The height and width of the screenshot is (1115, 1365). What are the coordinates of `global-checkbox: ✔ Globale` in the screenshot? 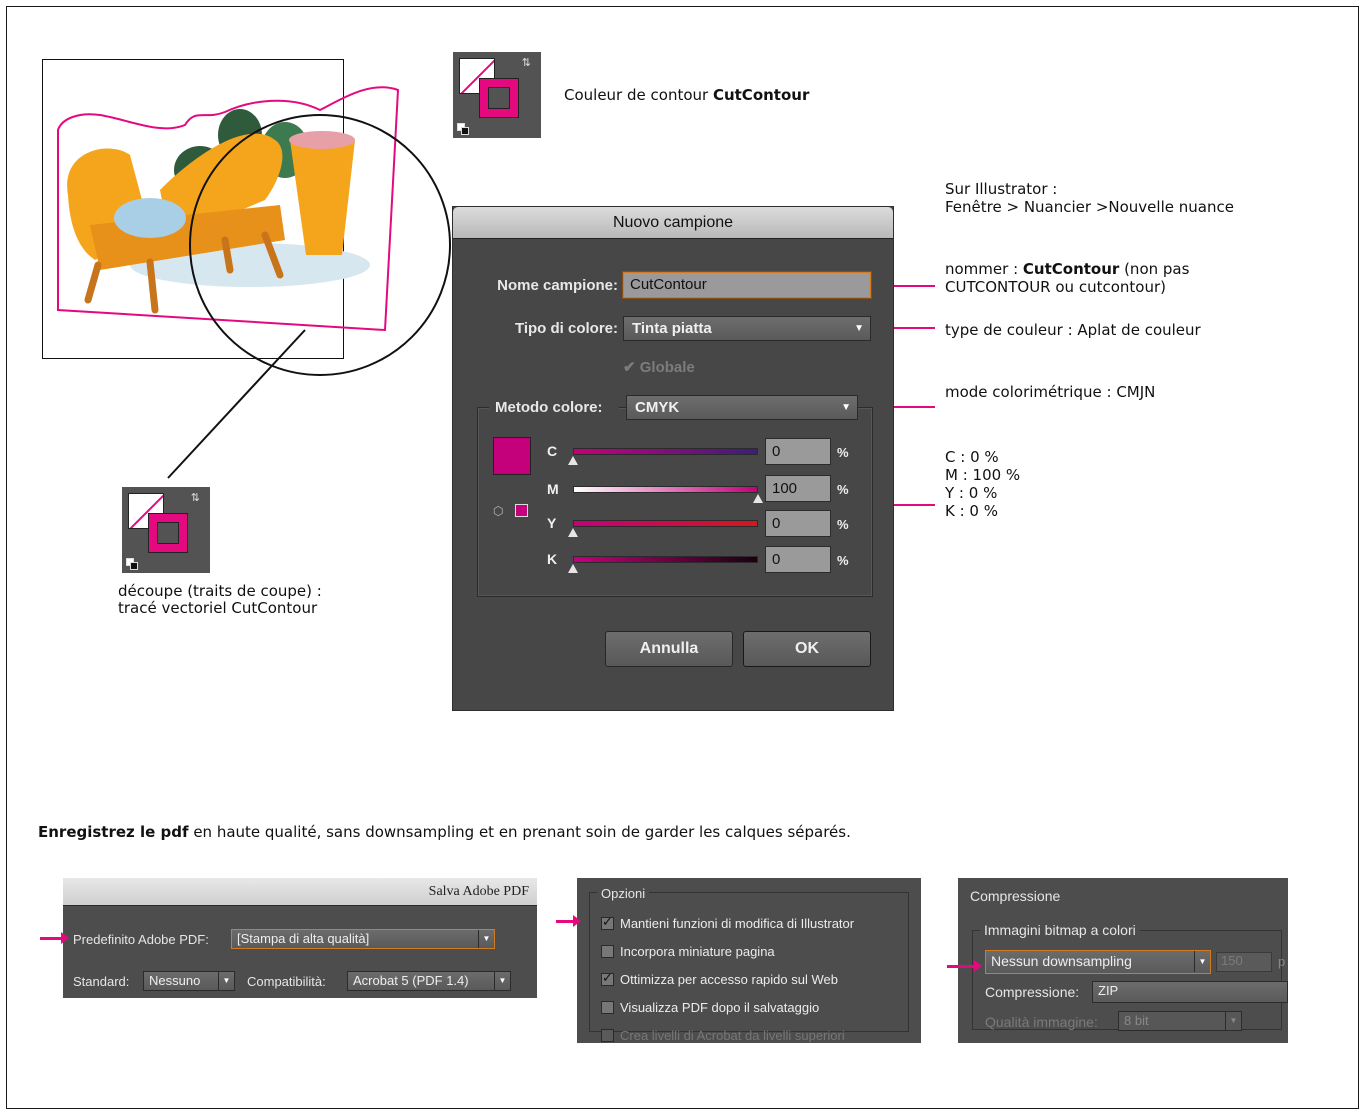 It's located at (659, 367).